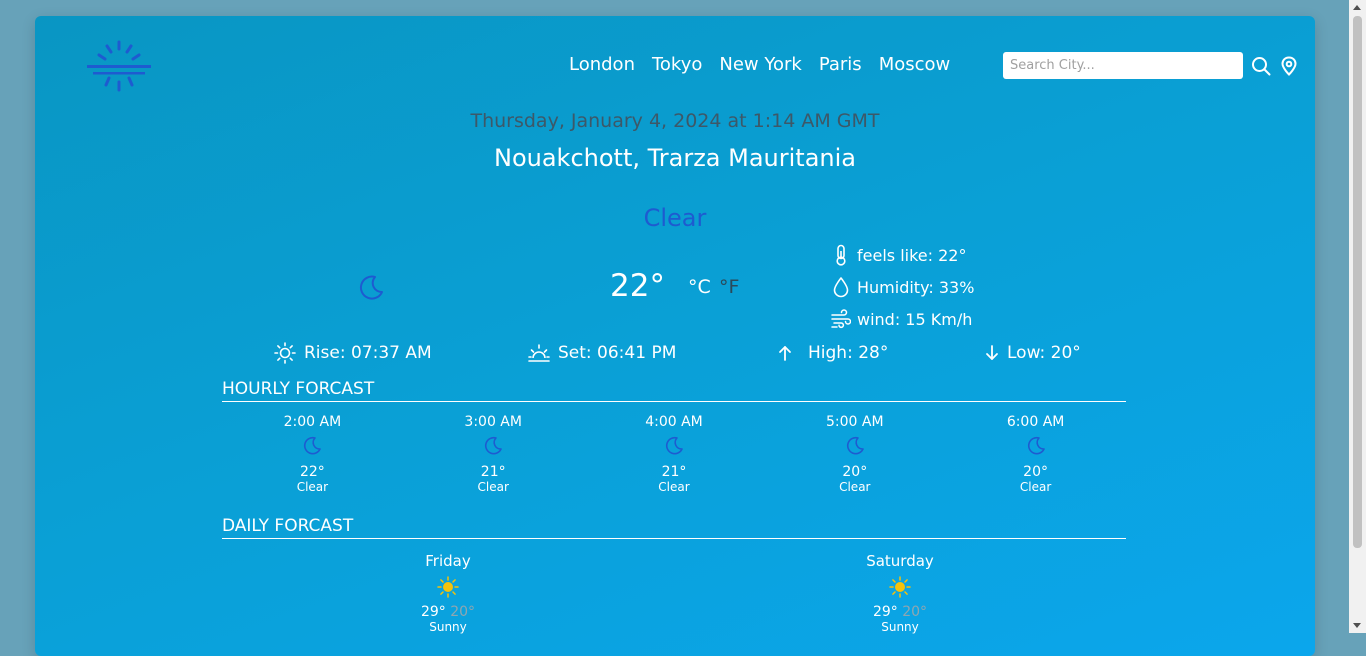 Image resolution: width=1366 pixels, height=656 pixels. Describe the element at coordinates (916, 287) in the screenshot. I see `humidity-text: Humidity: 33%` at that location.